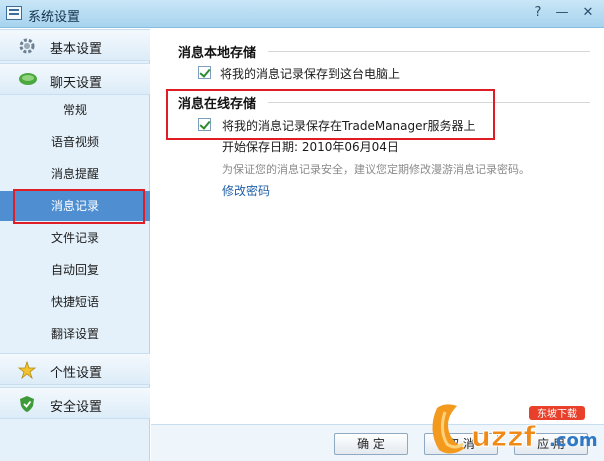  I want to click on sidebar-item-personal: 个性设置, so click(75, 369).